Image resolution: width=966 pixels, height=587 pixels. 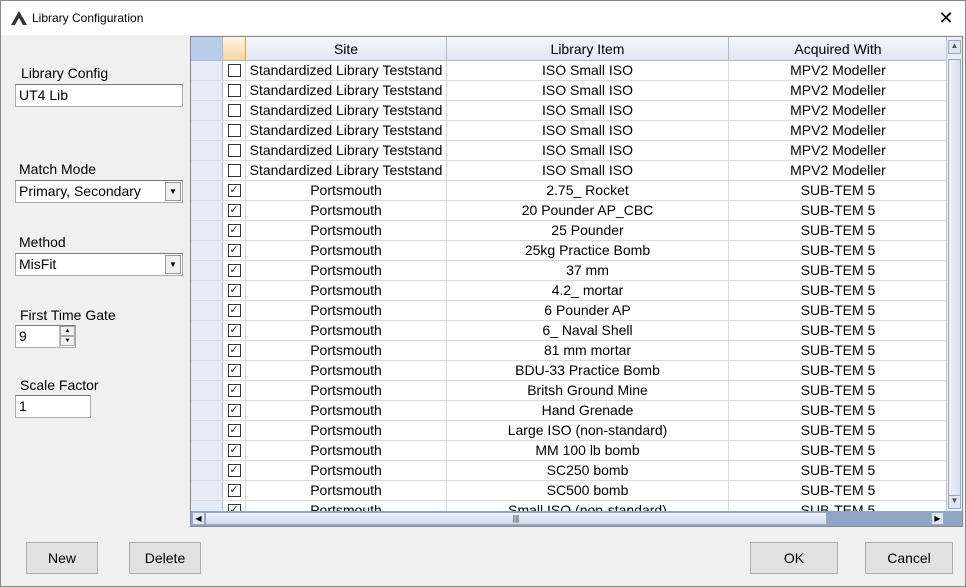 What do you see at coordinates (569, 251) in the screenshot?
I see `table-row: ✓ Portsmouth 25kg Practice Bomb SUB-TEM 5` at bounding box center [569, 251].